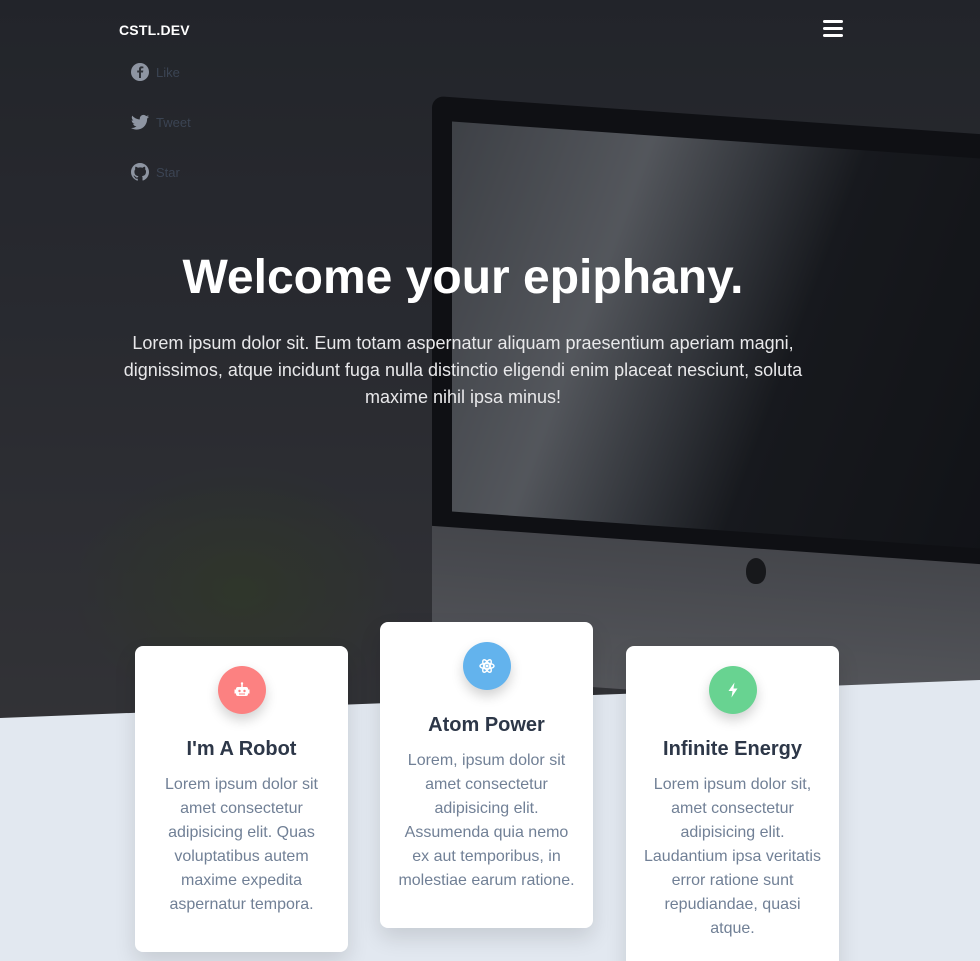  What do you see at coordinates (168, 172) in the screenshot?
I see `github-star-label: Star` at bounding box center [168, 172].